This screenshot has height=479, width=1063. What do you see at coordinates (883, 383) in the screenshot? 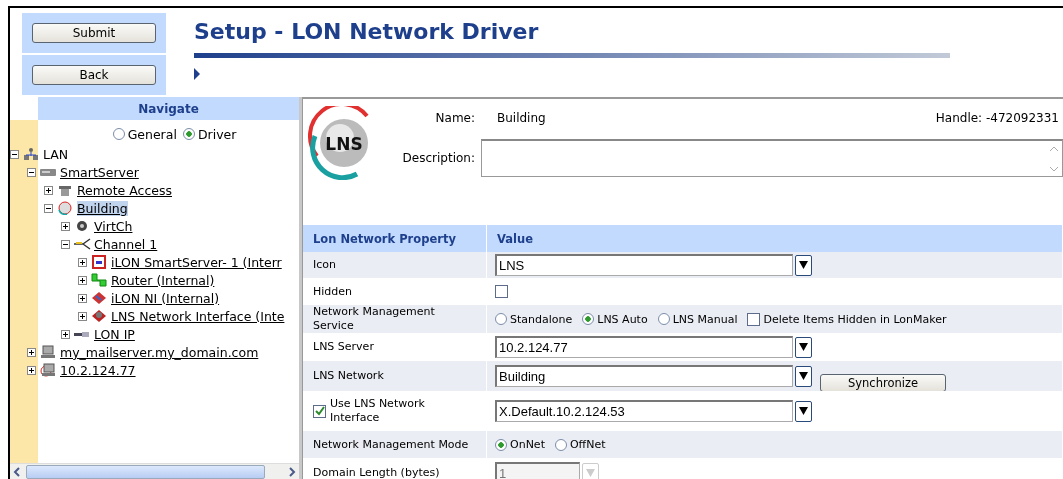
I see `synchronize-button: Synchronize` at bounding box center [883, 383].